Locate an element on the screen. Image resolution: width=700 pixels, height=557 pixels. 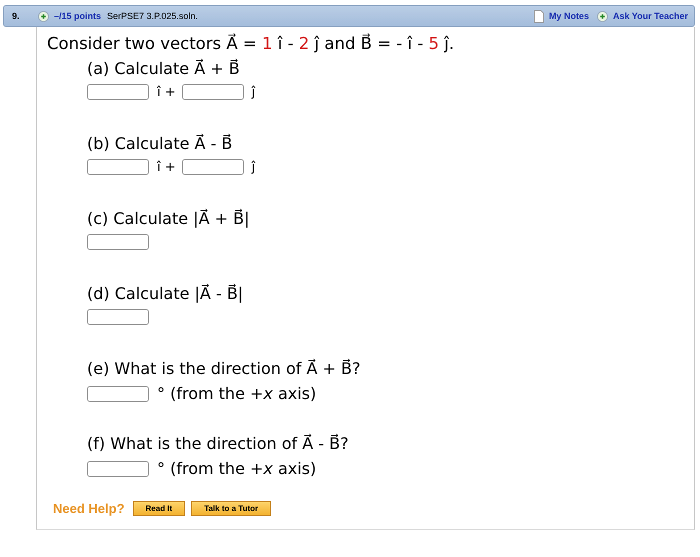
question-text: (b) Calculate A⃗ - B⃗ is located at coordinates (160, 143).